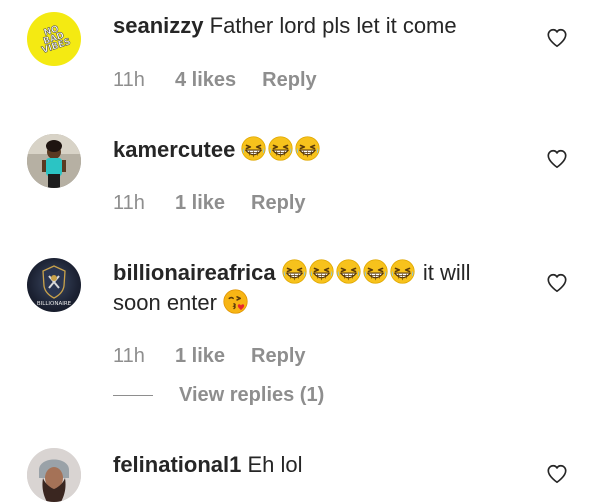 This screenshot has height=502, width=607. I want to click on username: billionaireafrica, so click(194, 272).